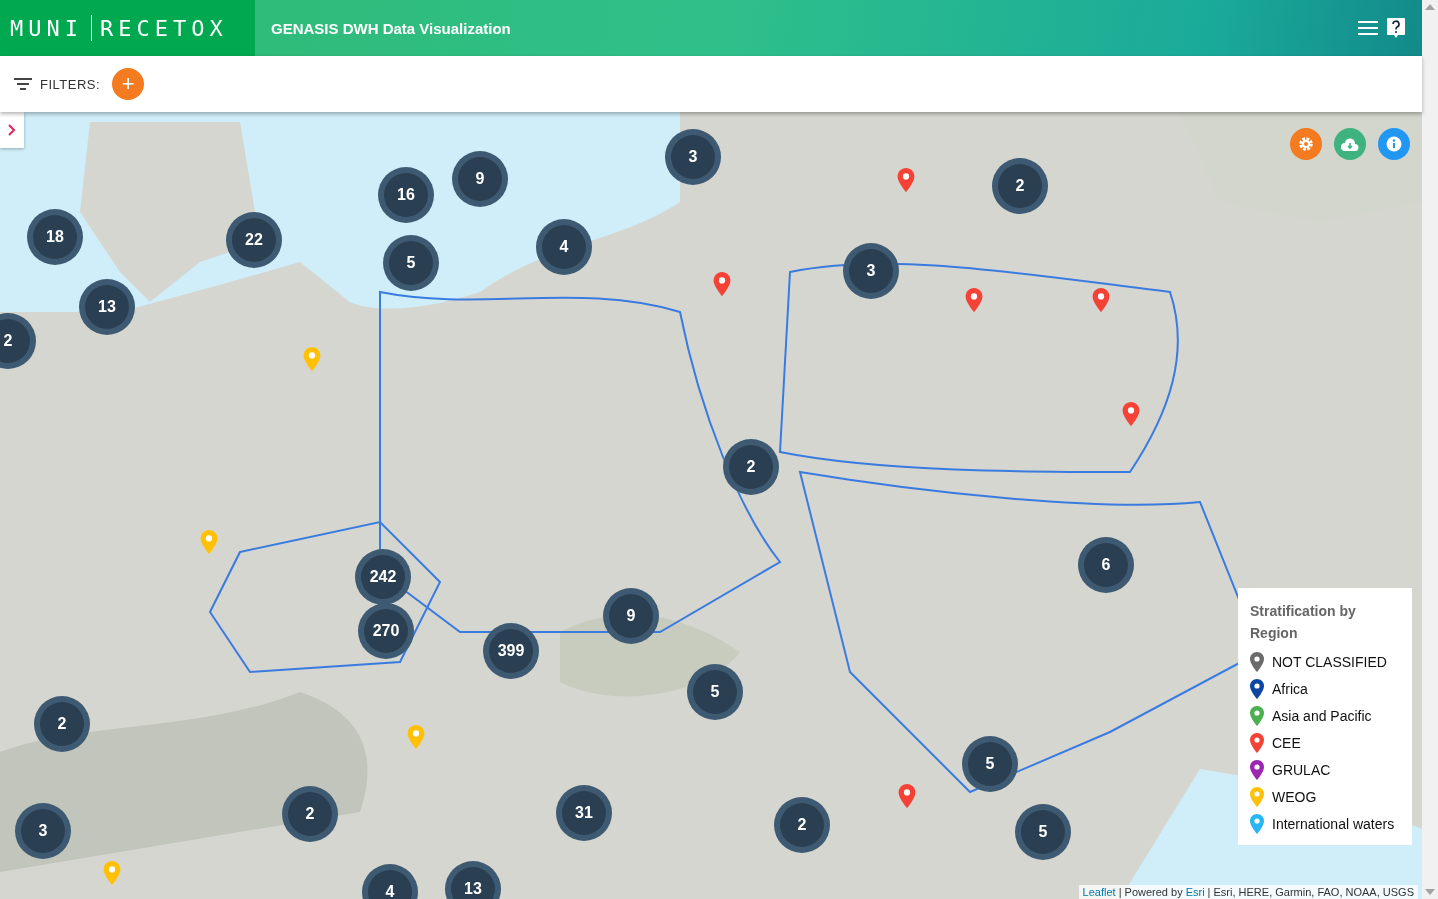 The height and width of the screenshot is (899, 1438). What do you see at coordinates (1350, 144) in the screenshot?
I see `cloud-download-icon` at bounding box center [1350, 144].